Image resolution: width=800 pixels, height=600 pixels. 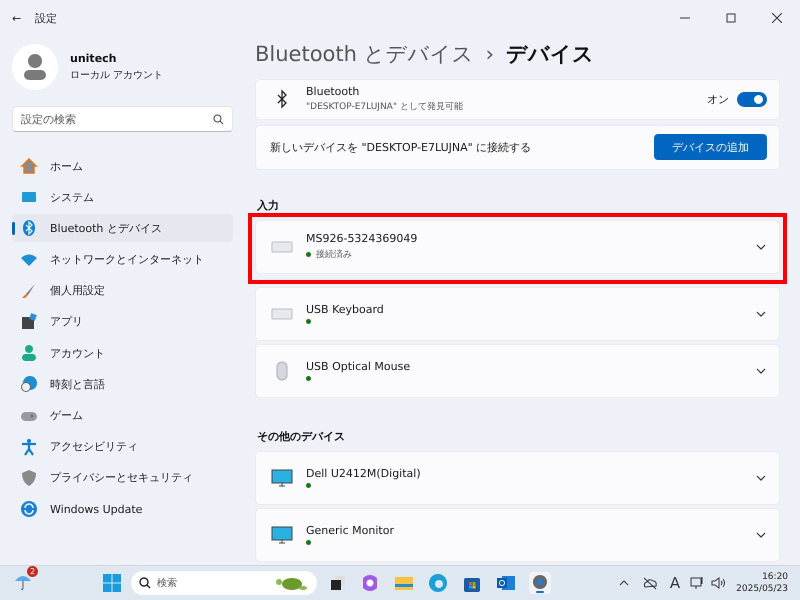 What do you see at coordinates (32, 571) in the screenshot?
I see `notification-badge: 2` at bounding box center [32, 571].